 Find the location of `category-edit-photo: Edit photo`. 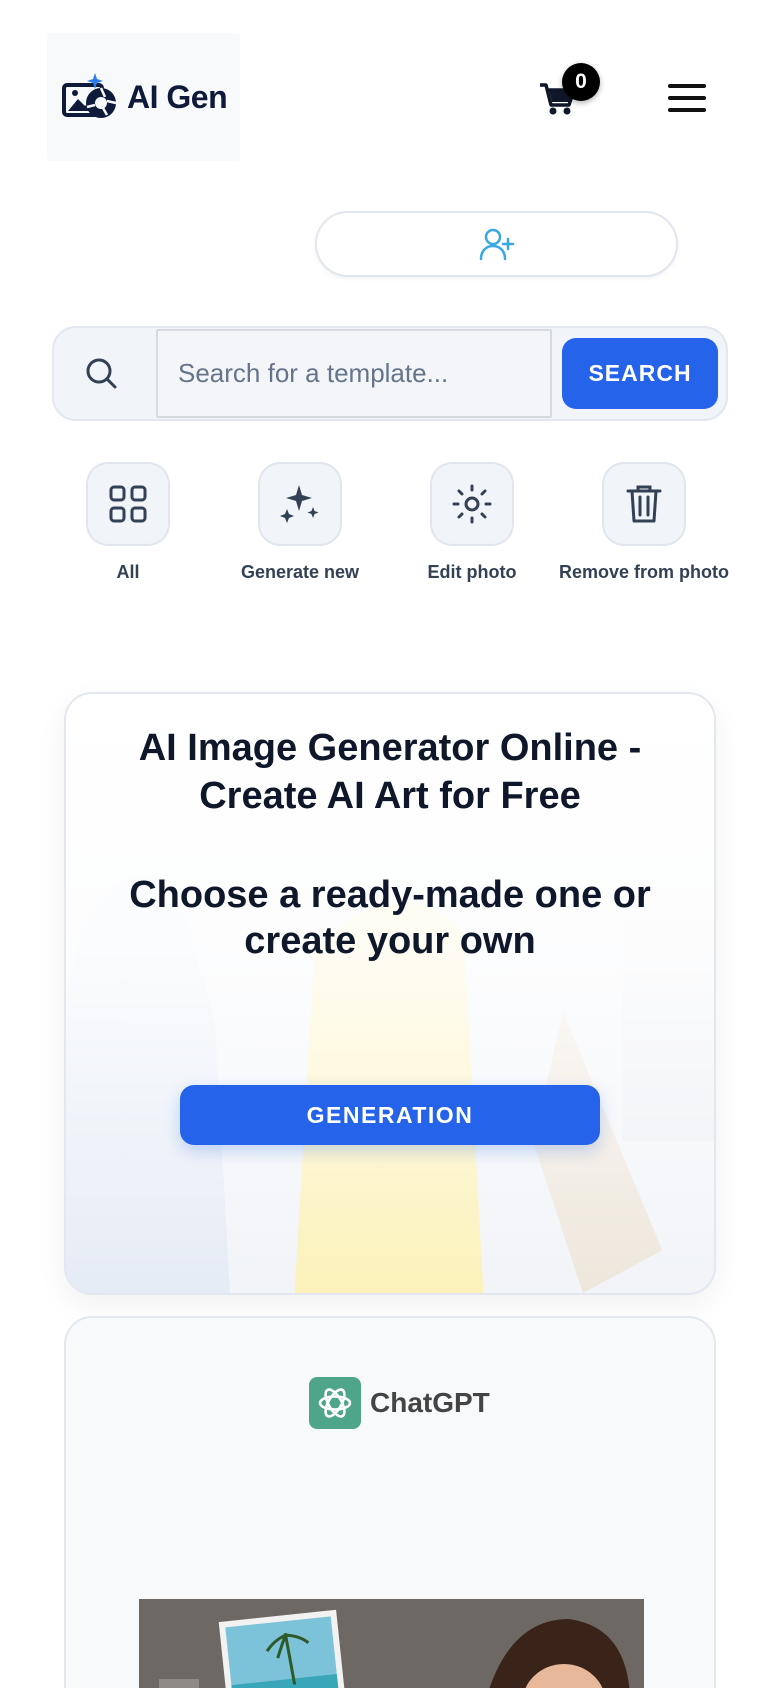

category-edit-photo: Edit photo is located at coordinates (472, 522).